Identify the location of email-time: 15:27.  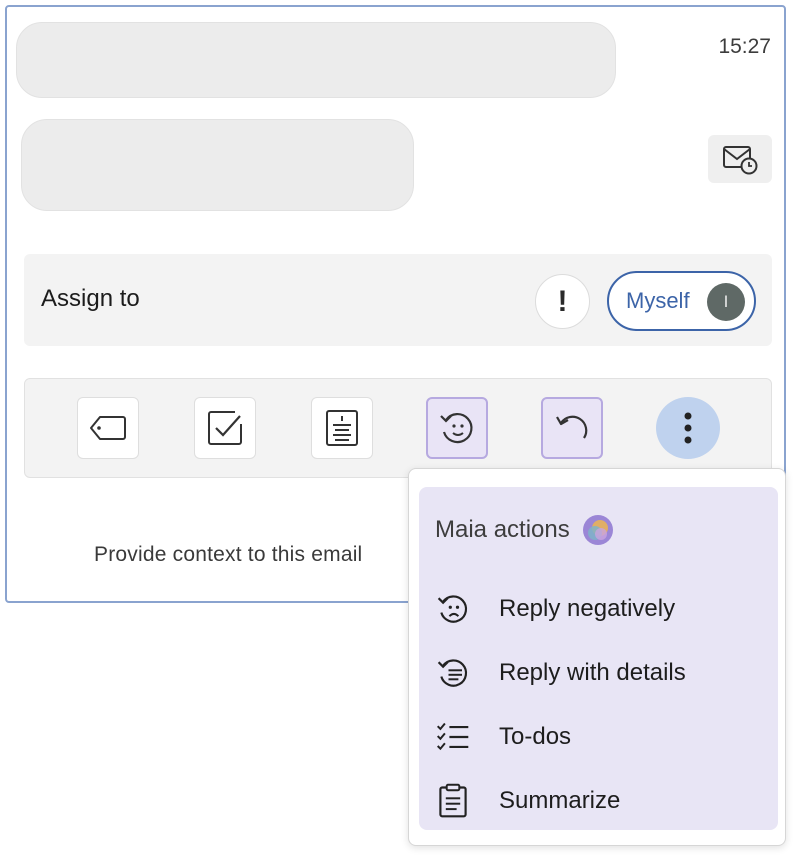
(744, 46).